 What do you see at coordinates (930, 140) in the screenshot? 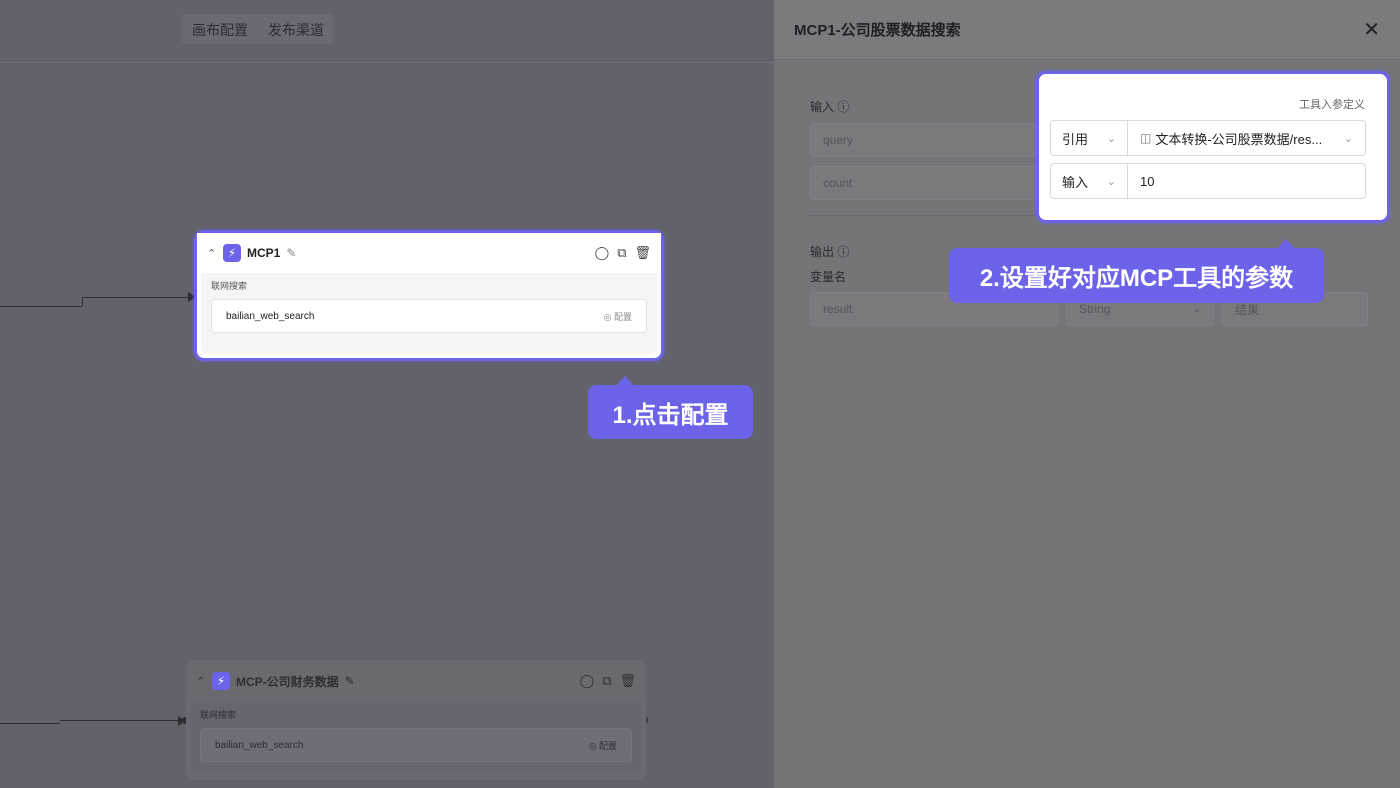
I see `input-name-field: query` at bounding box center [930, 140].